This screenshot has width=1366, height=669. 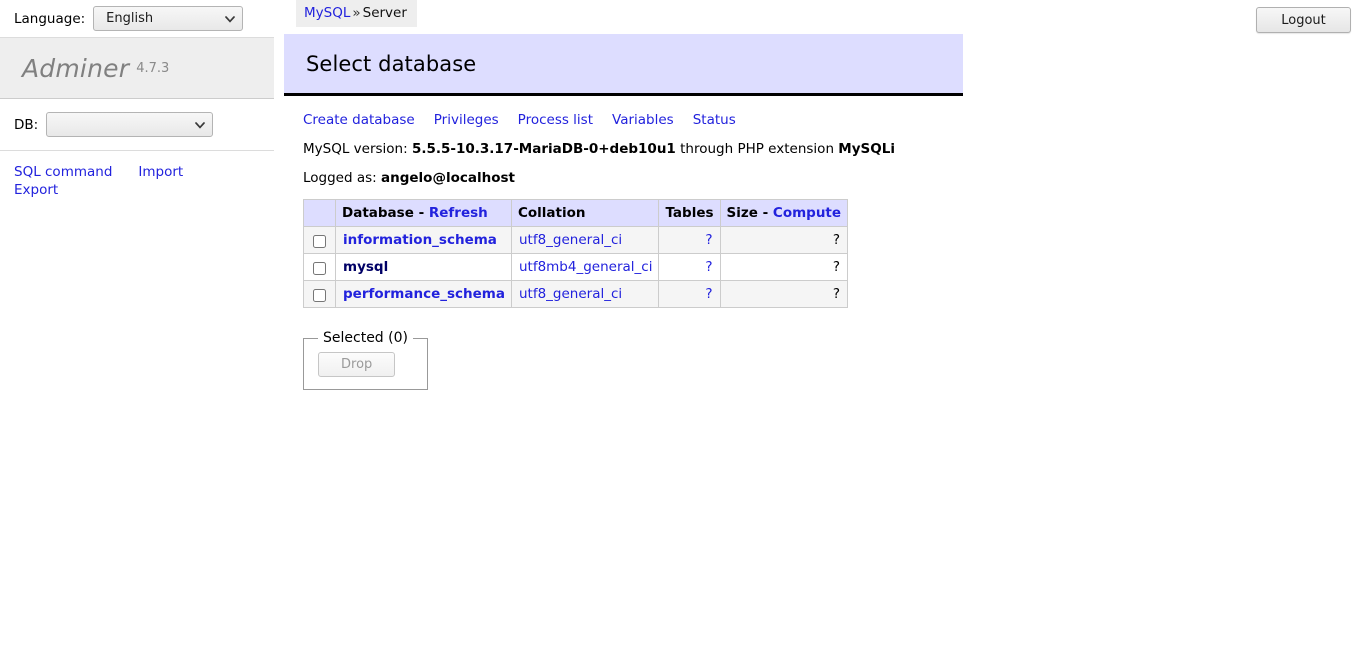 What do you see at coordinates (423, 267) in the screenshot?
I see `database-name-cell: mysql` at bounding box center [423, 267].